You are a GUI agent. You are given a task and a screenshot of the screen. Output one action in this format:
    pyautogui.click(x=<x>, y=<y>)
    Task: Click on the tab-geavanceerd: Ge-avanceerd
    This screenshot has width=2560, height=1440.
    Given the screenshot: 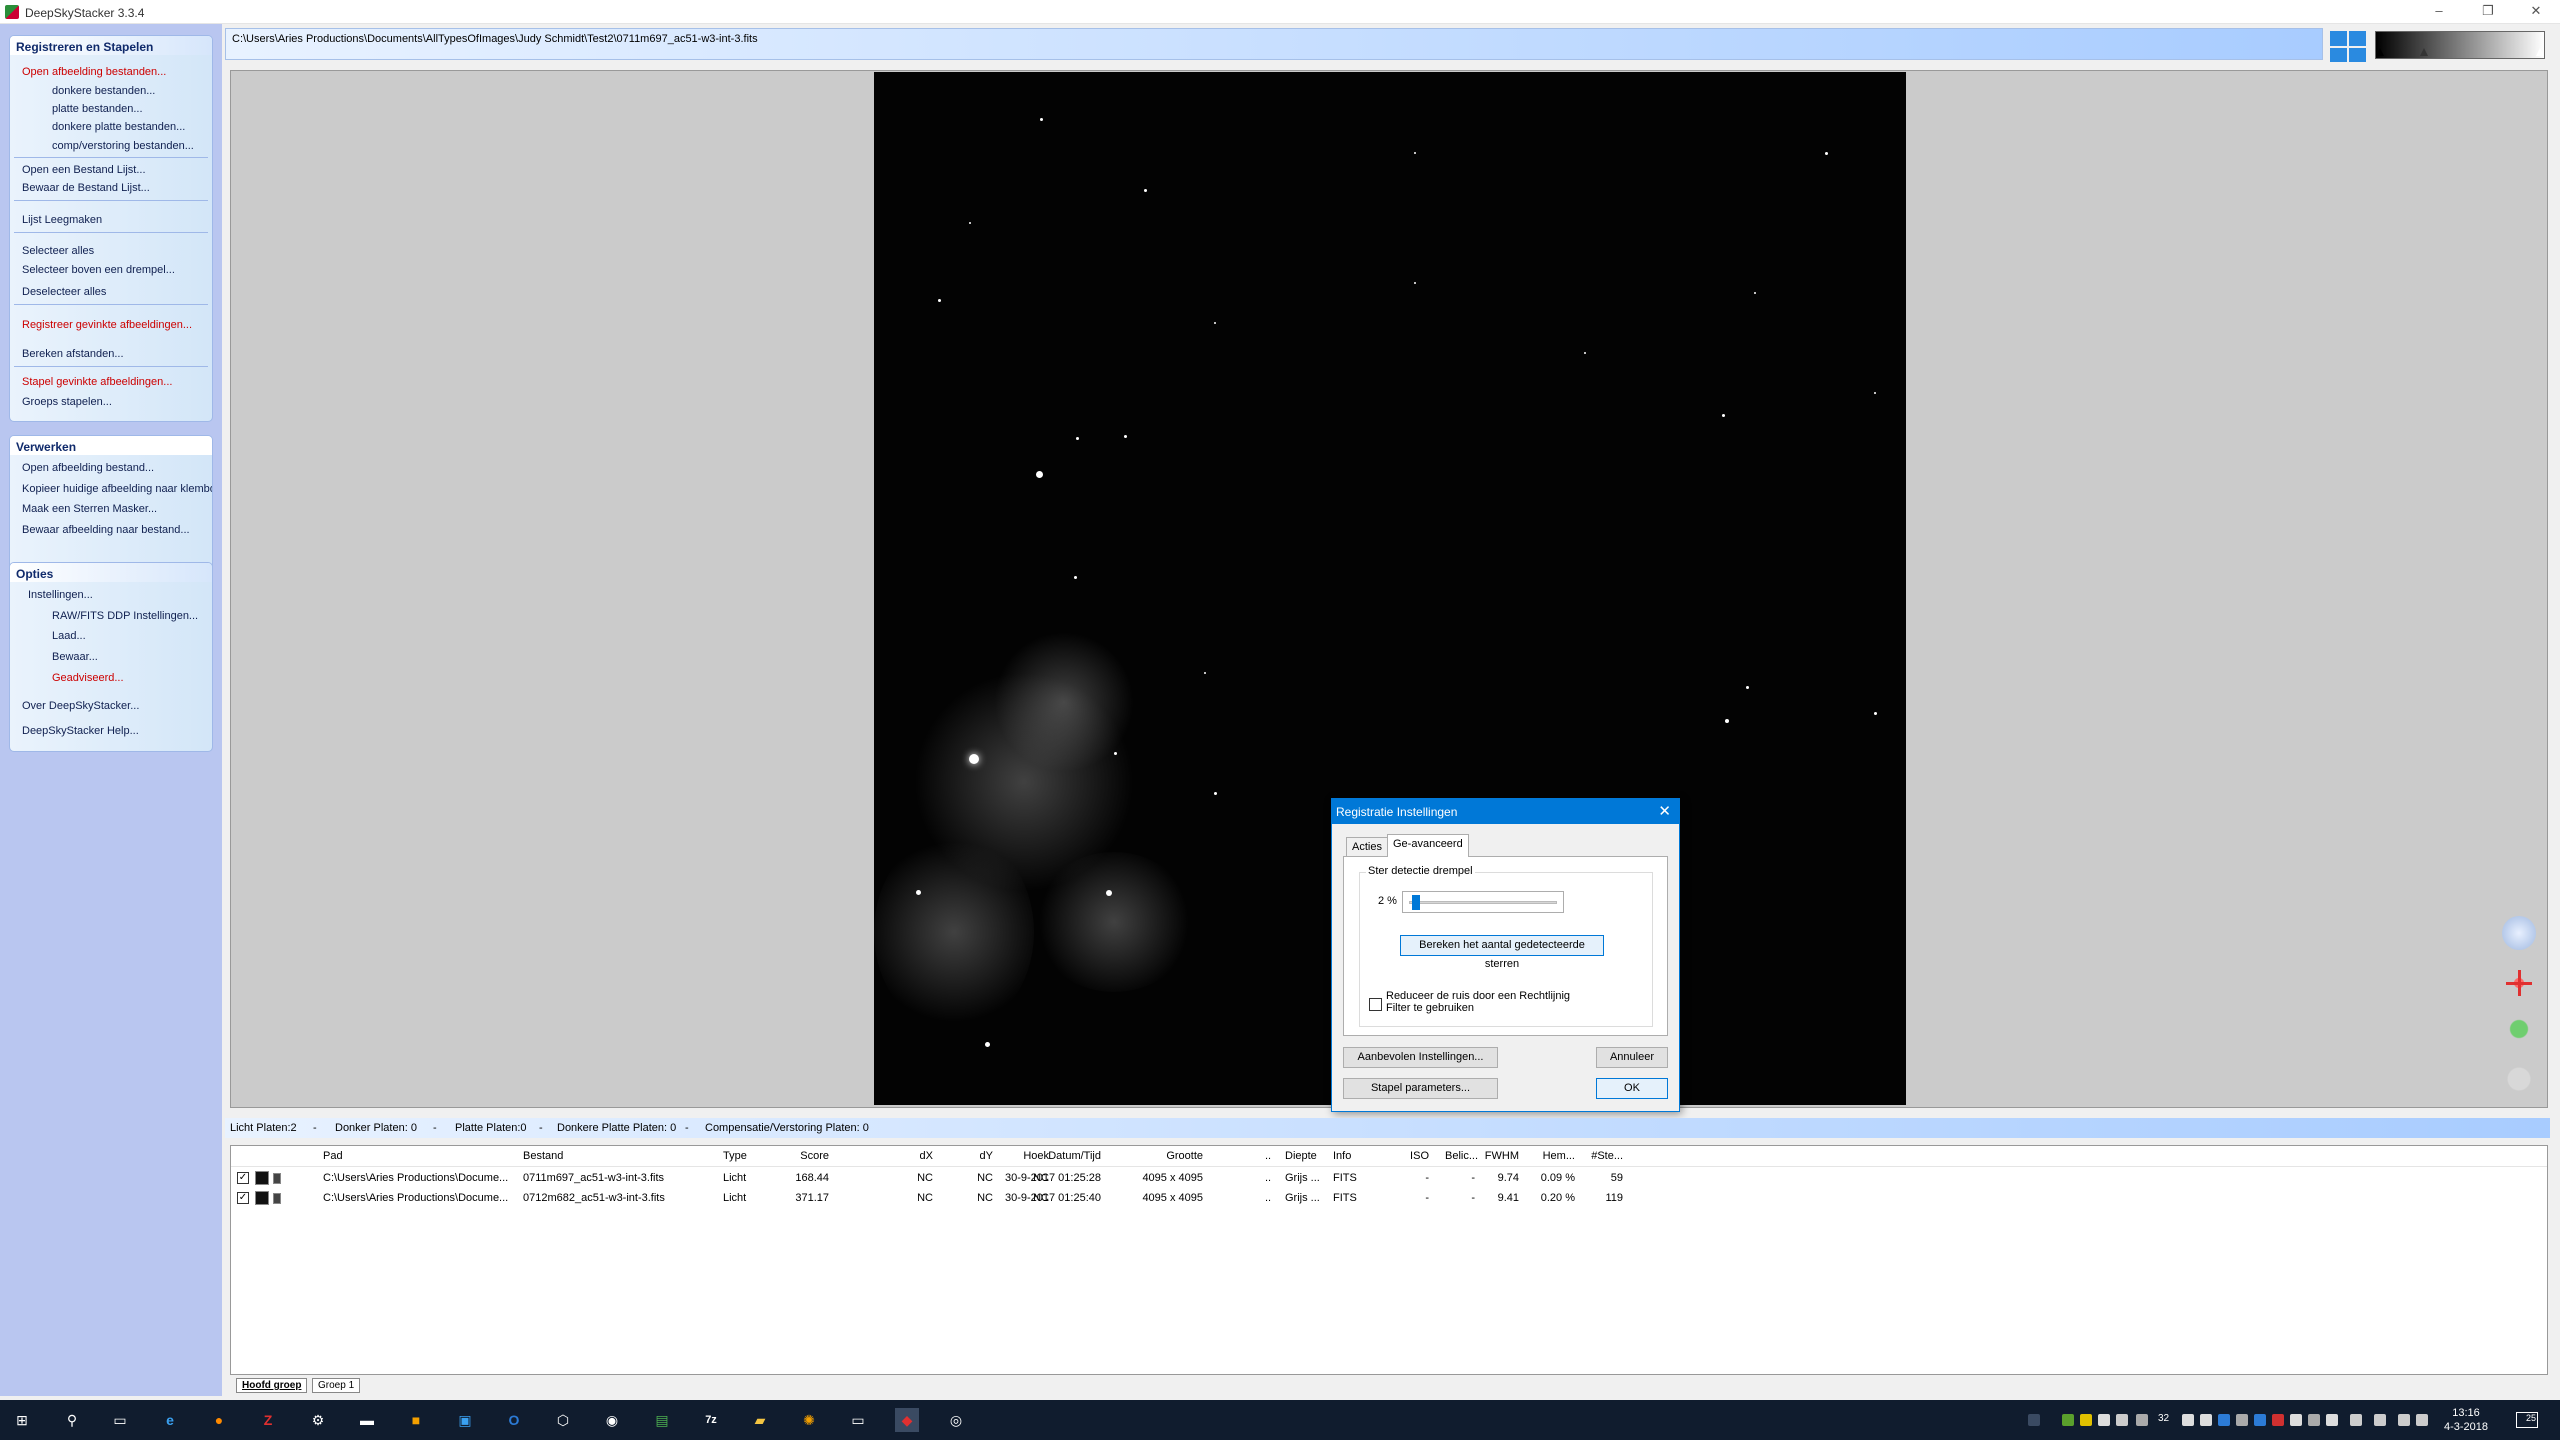 What is the action you would take?
    pyautogui.click(x=1428, y=845)
    